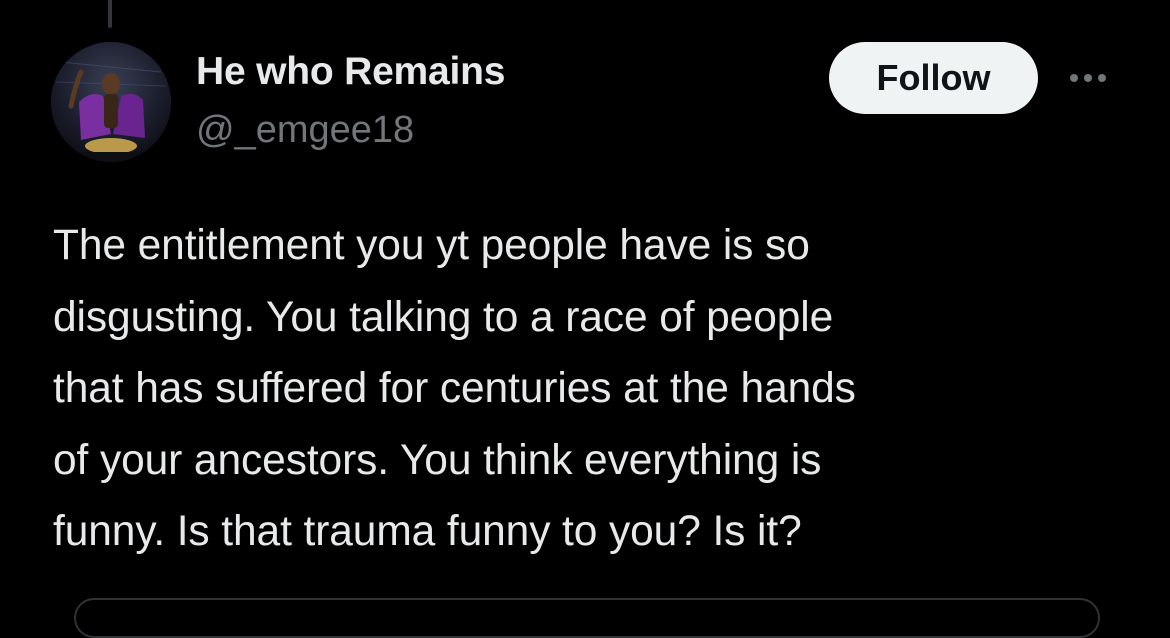  Describe the element at coordinates (933, 78) in the screenshot. I see `follow-button: Follow` at that location.